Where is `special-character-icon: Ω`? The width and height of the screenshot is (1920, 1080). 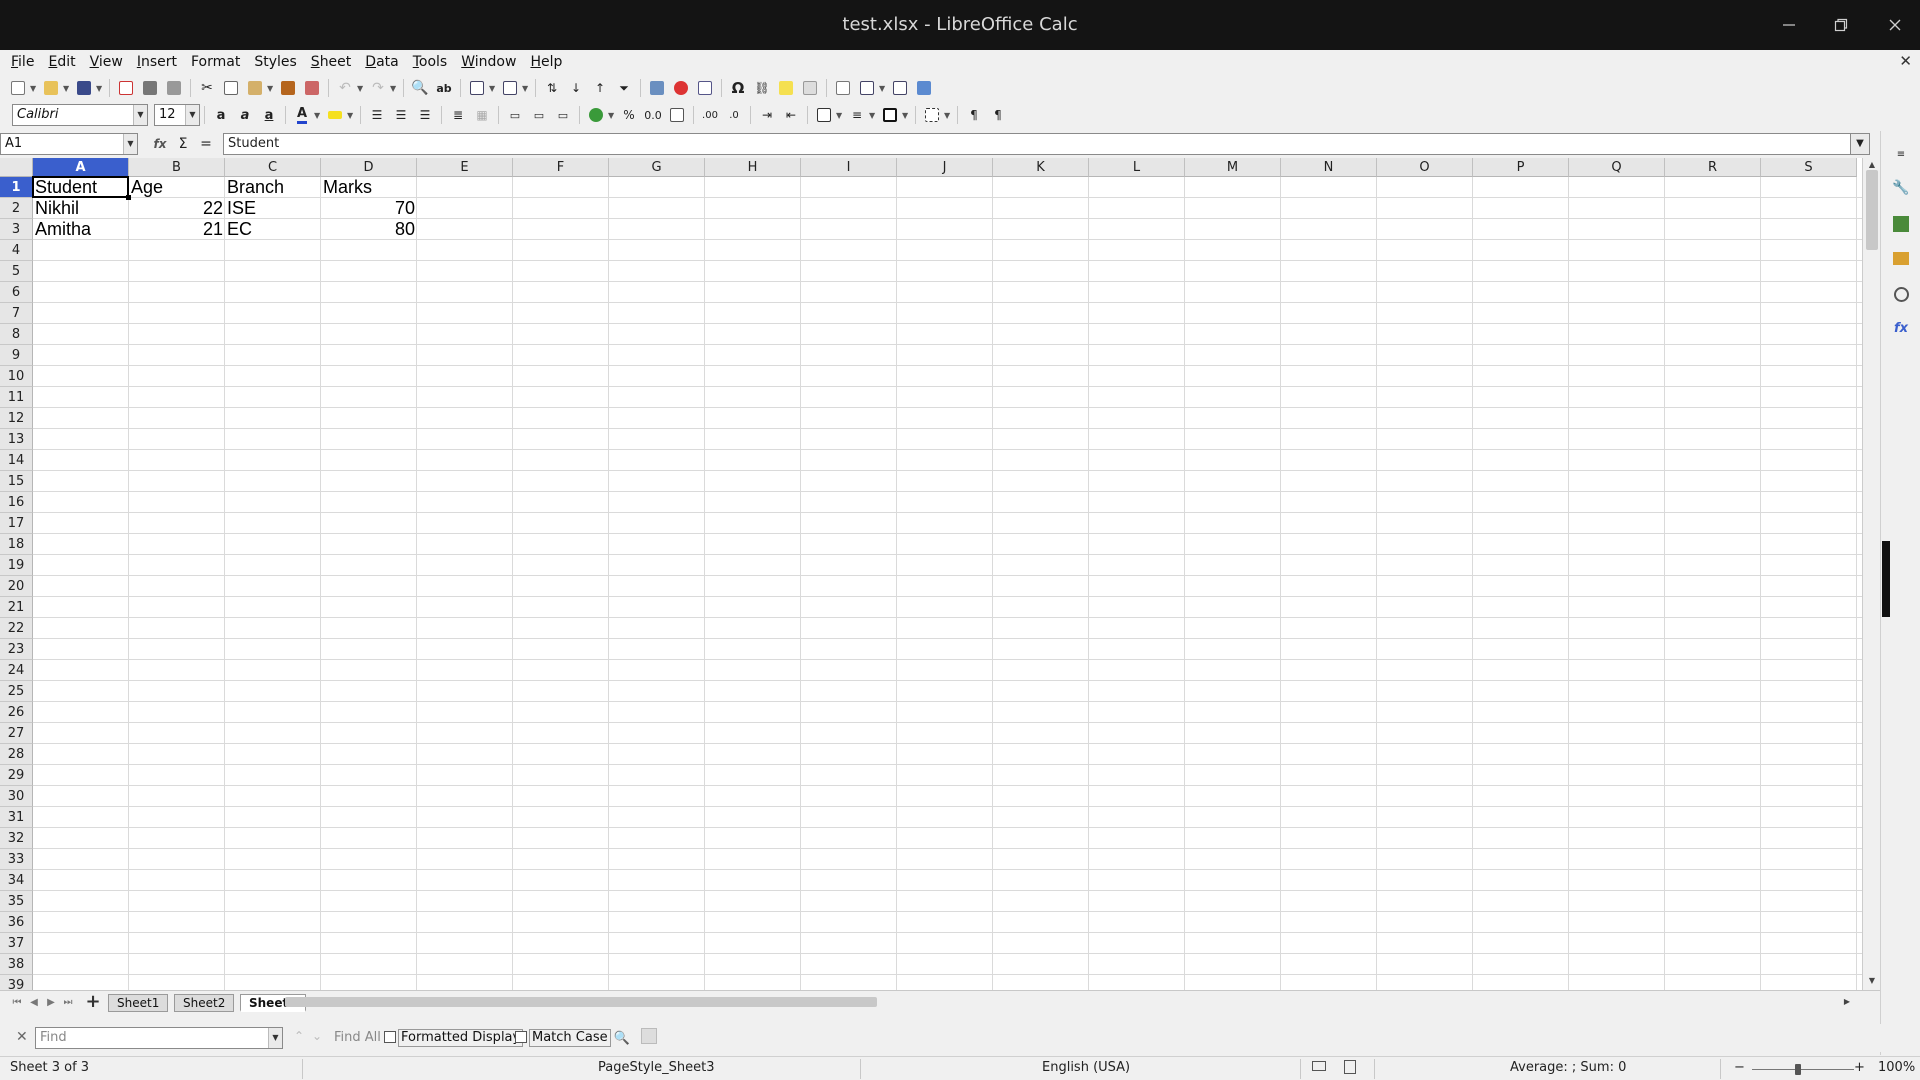 special-character-icon: Ω is located at coordinates (738, 88).